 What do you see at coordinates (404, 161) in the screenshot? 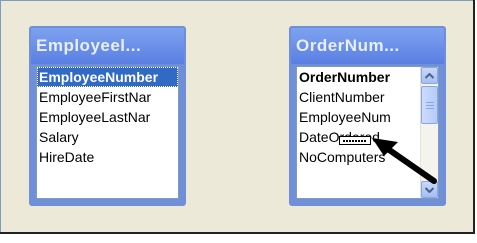
I see `arrow-pointer-icon` at bounding box center [404, 161].